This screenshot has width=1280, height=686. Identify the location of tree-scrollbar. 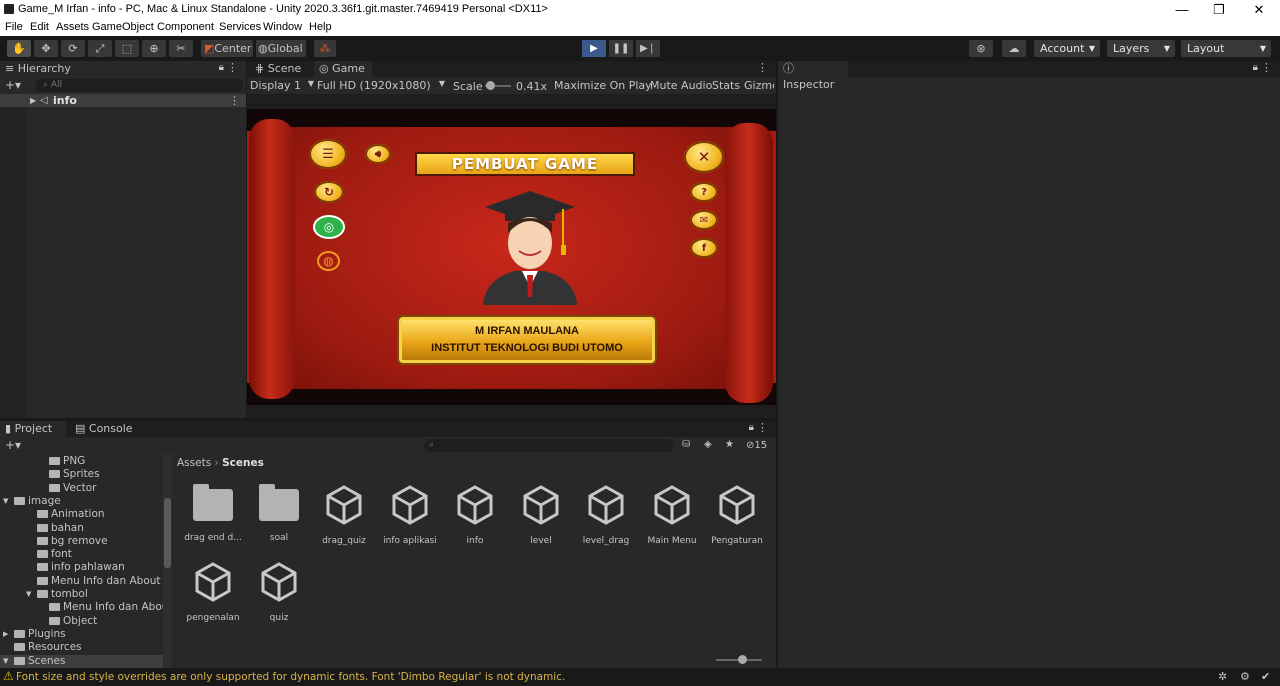
(167, 561).